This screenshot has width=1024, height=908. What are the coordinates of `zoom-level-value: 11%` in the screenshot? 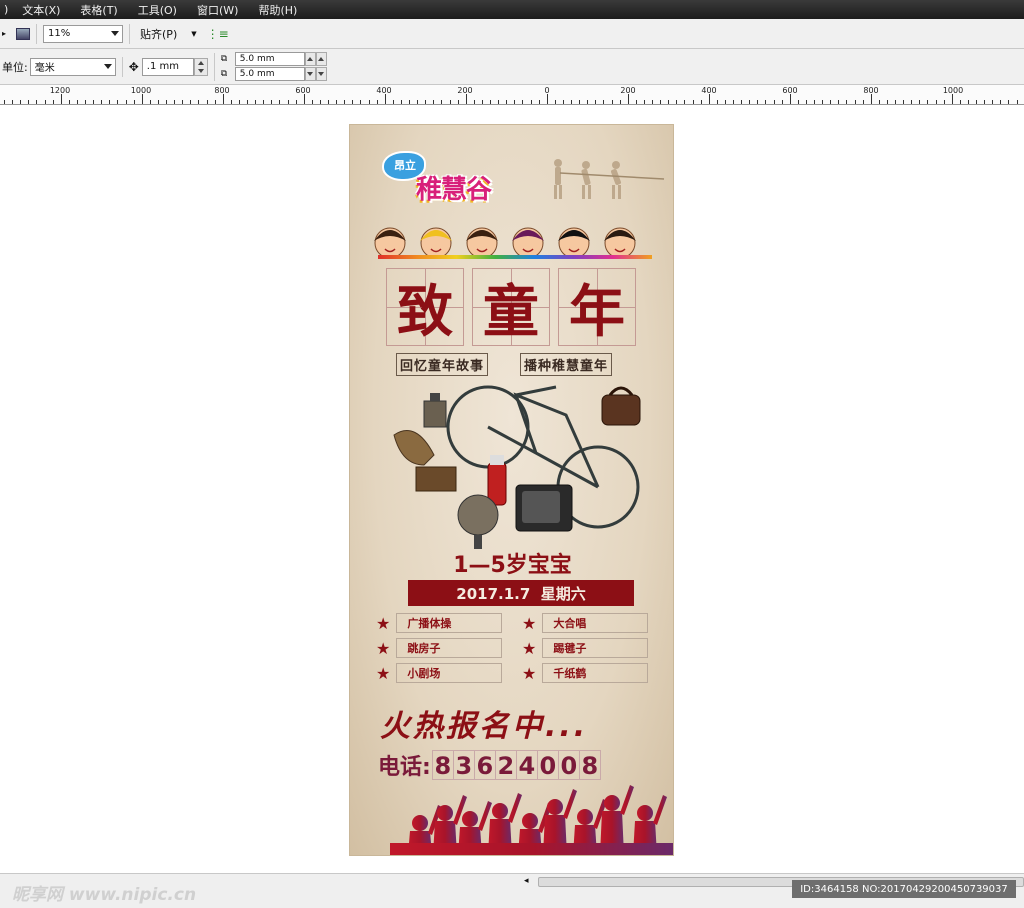 It's located at (59, 33).